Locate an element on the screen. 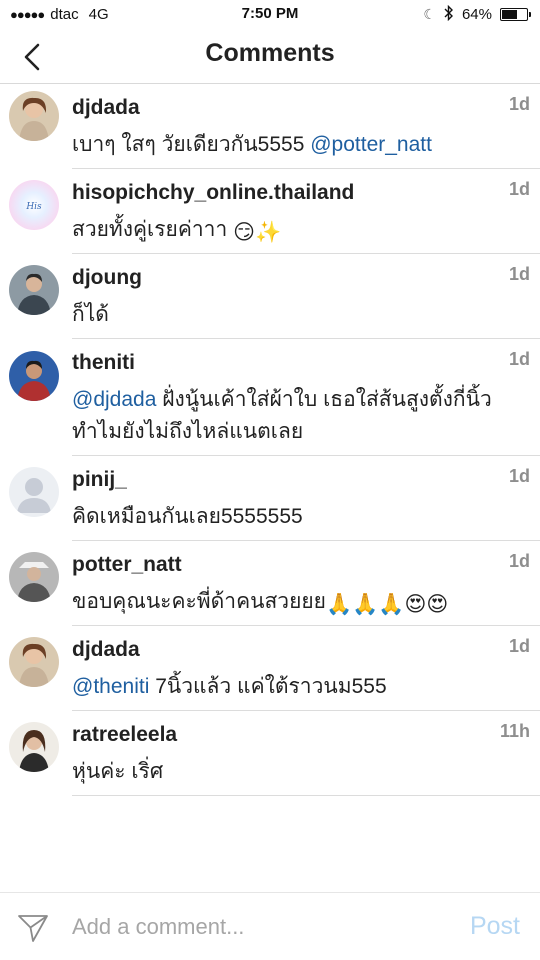 The height and width of the screenshot is (960, 540). comment-composer: Post is located at coordinates (270, 926).